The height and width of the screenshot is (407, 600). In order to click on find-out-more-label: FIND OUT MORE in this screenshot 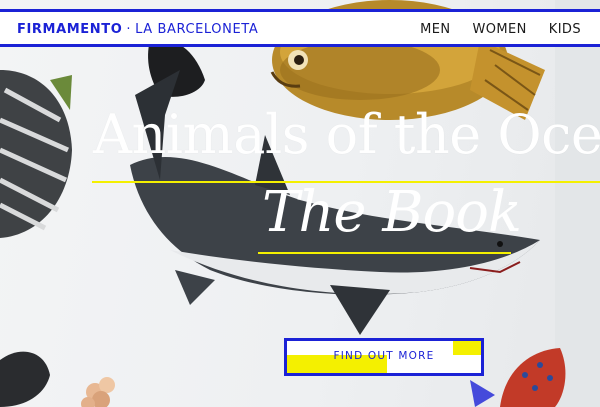, I will do `click(384, 356)`.